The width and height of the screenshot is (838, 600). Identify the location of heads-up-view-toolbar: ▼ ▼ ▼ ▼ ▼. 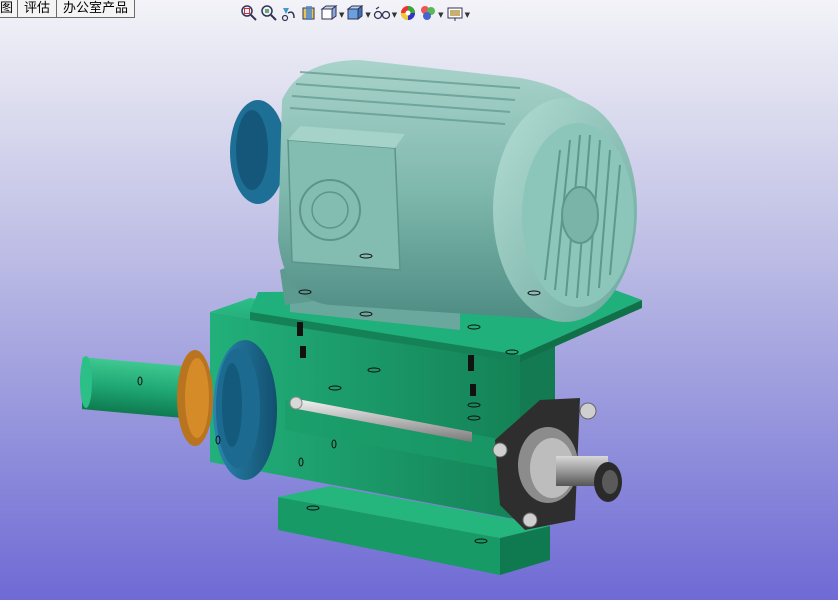
(356, 13).